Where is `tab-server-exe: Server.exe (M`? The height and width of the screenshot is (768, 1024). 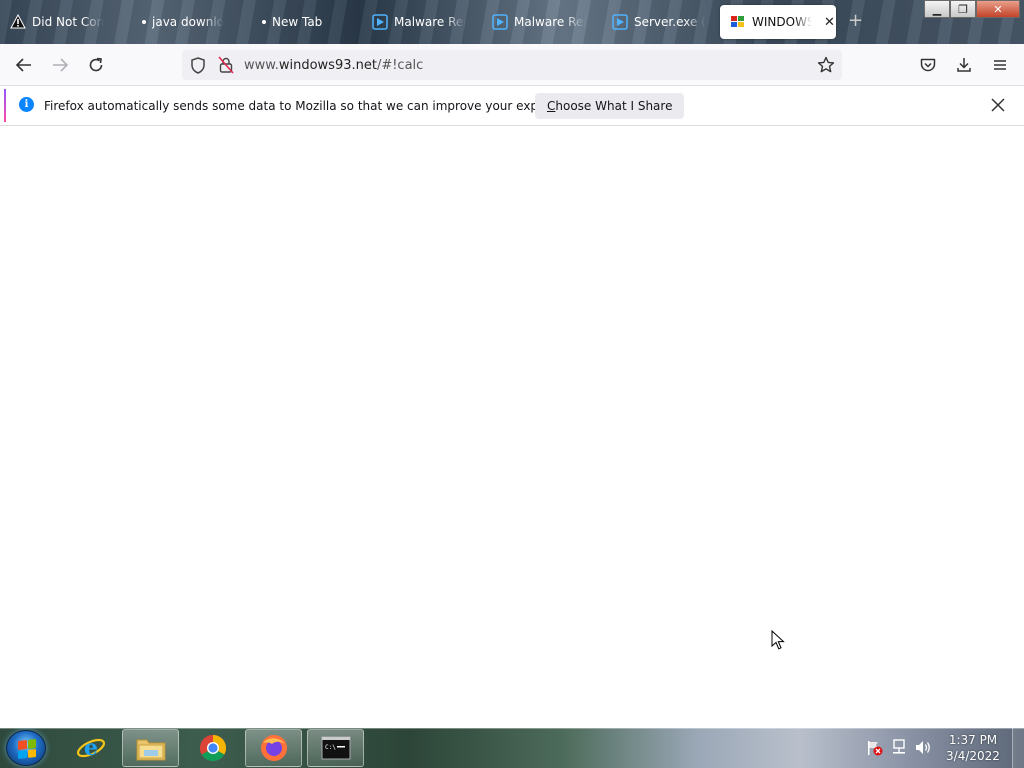 tab-server-exe: Server.exe (M is located at coordinates (659, 22).